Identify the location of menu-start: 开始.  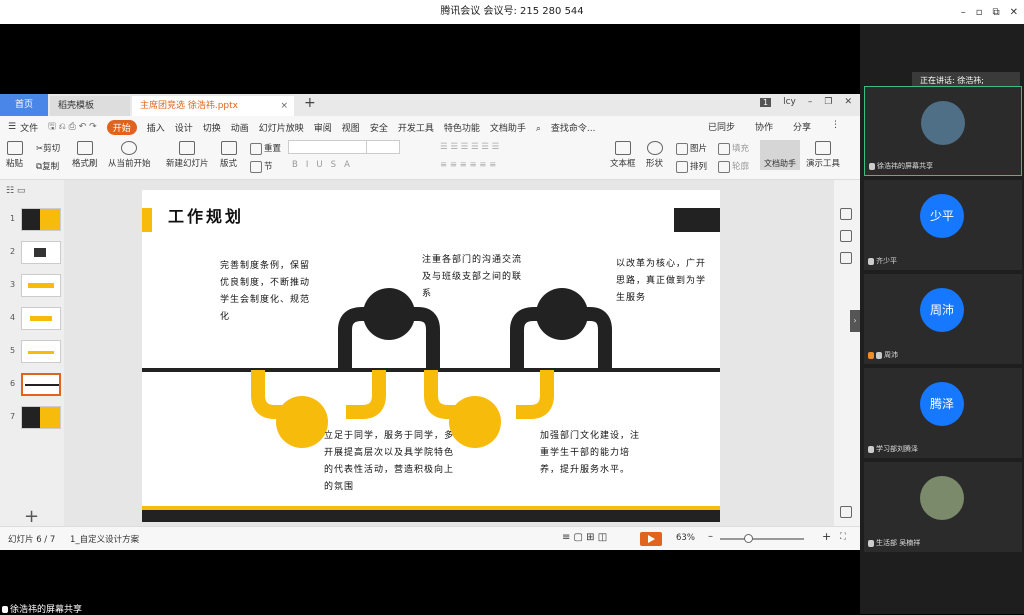
(121, 127).